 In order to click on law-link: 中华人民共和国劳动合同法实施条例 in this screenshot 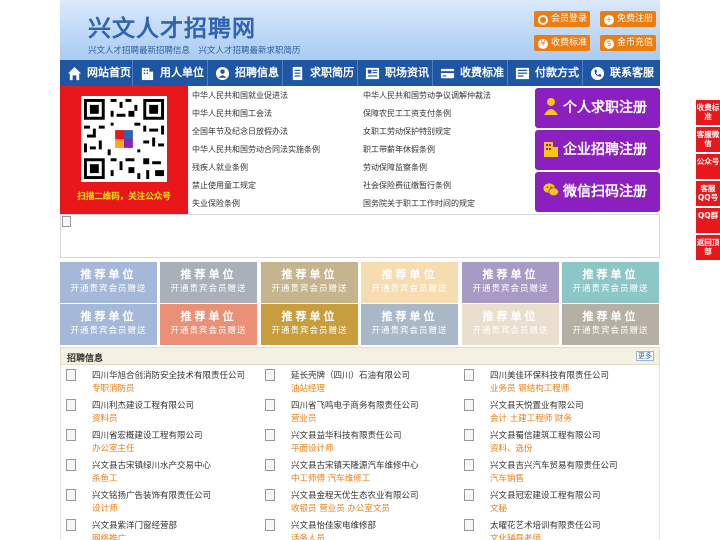, I will do `click(256, 149)`.